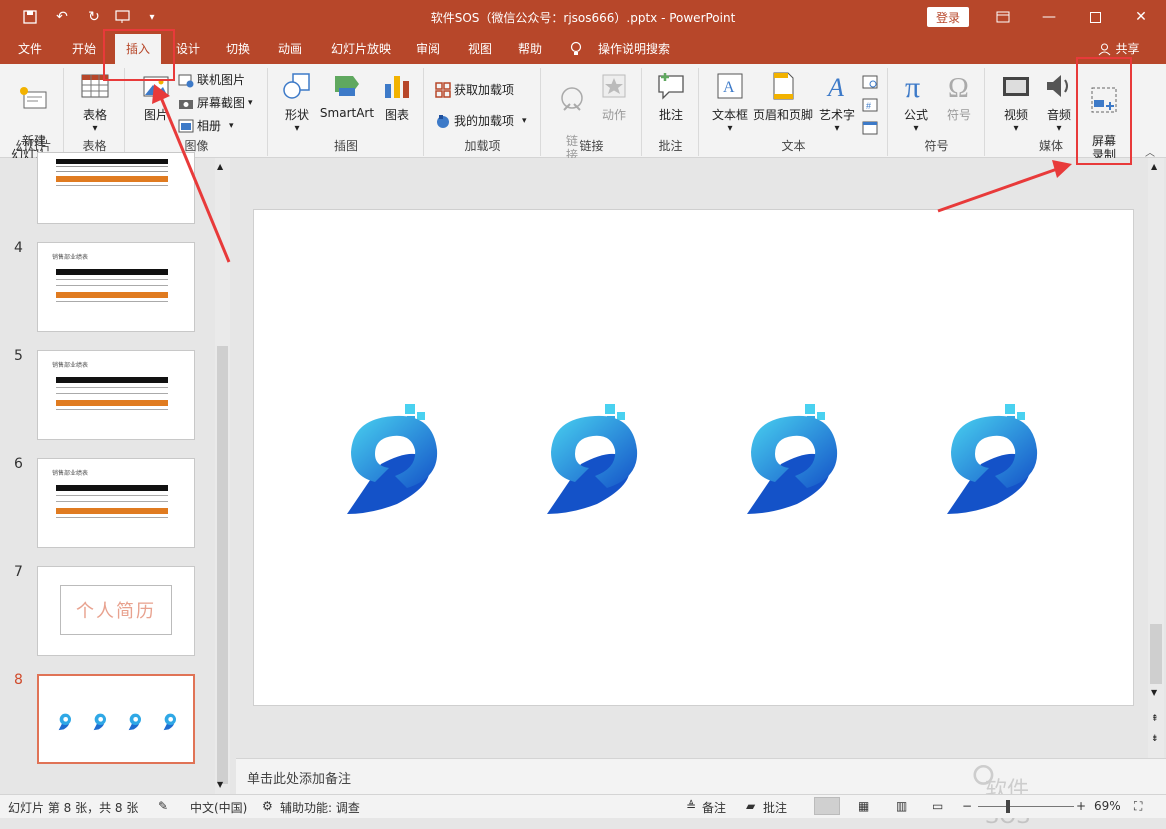 This screenshot has width=1166, height=829. I want to click on arrow-to-insert-tab, so click(194, 178).